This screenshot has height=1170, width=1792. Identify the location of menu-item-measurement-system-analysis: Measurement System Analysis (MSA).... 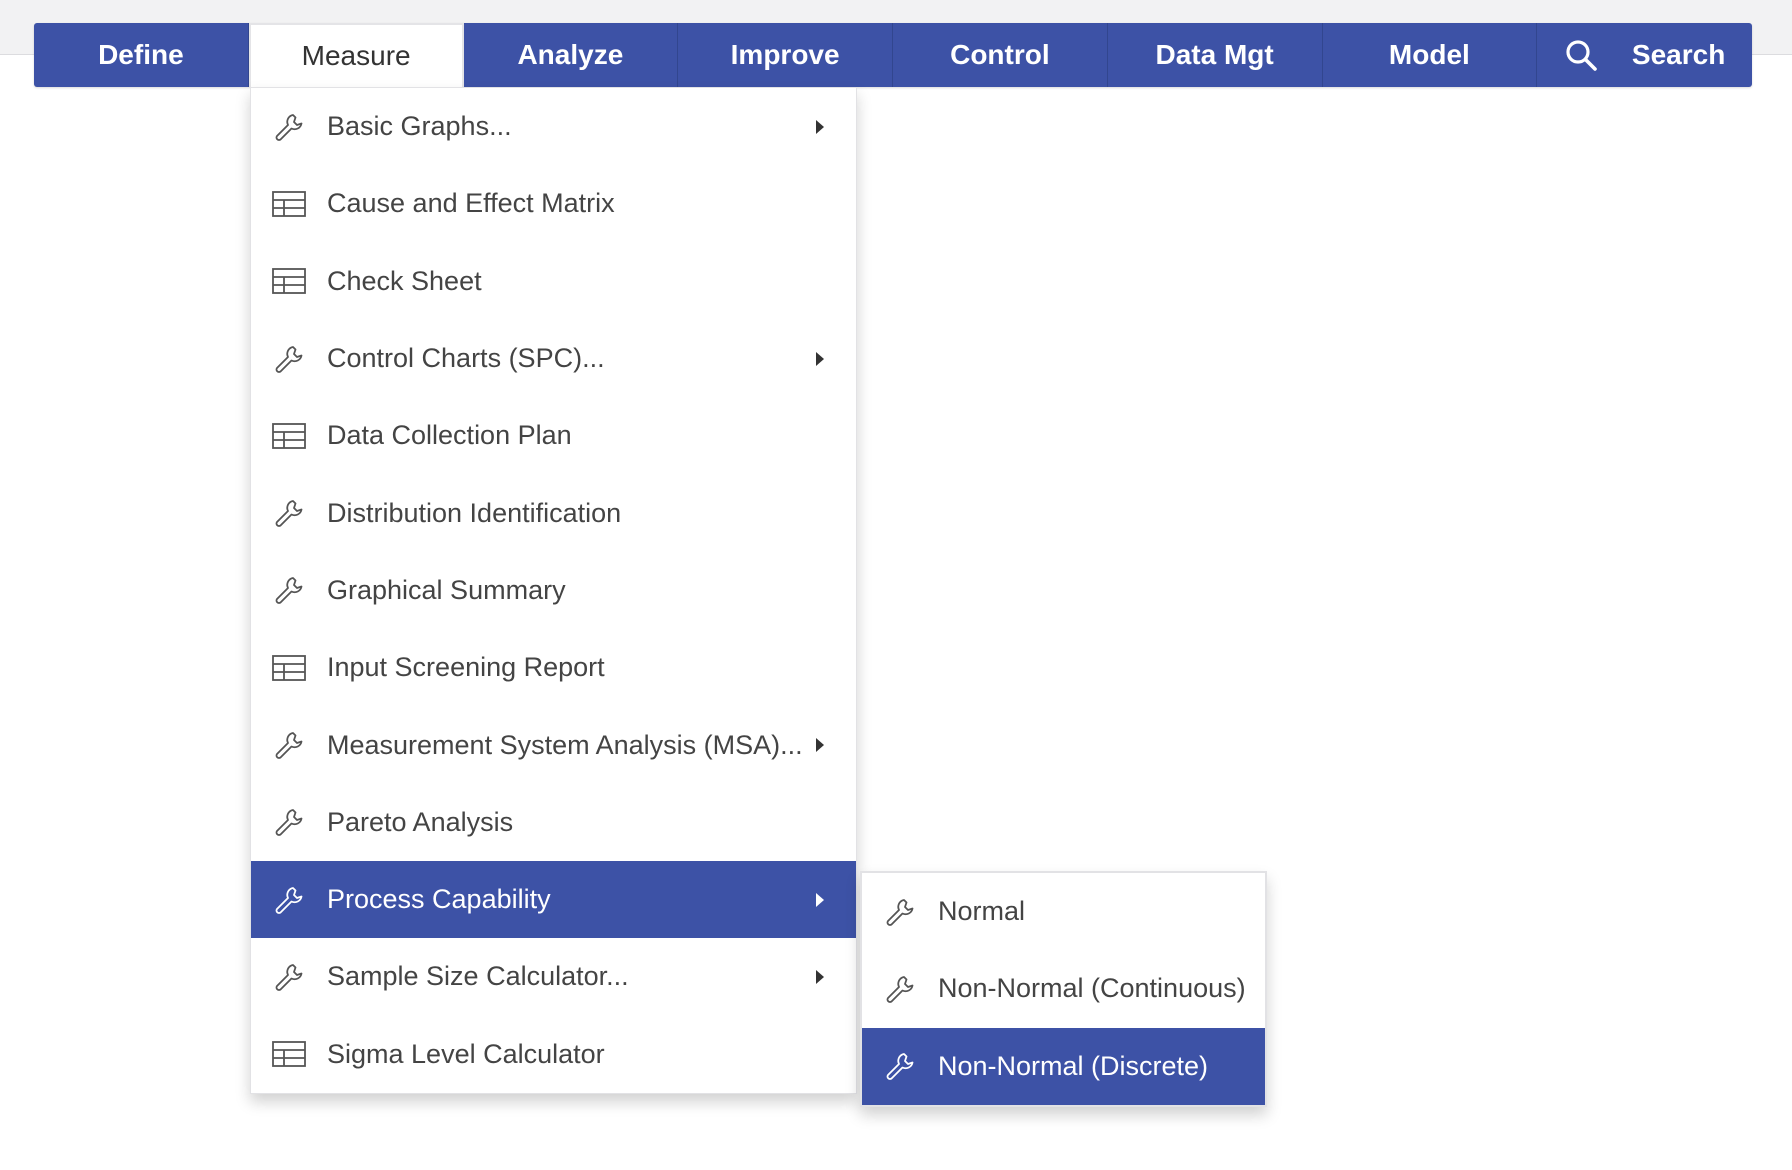
(553, 744).